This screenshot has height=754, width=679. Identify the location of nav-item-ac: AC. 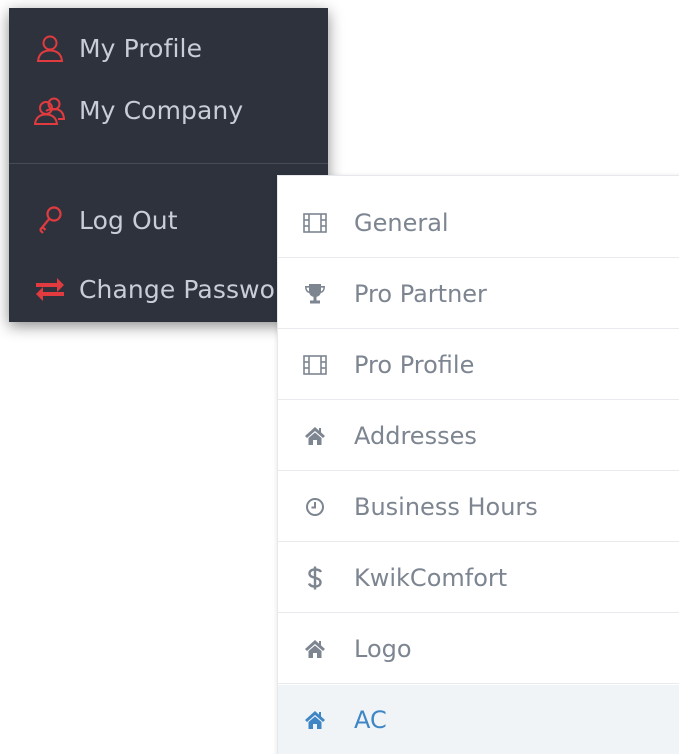
(478, 719).